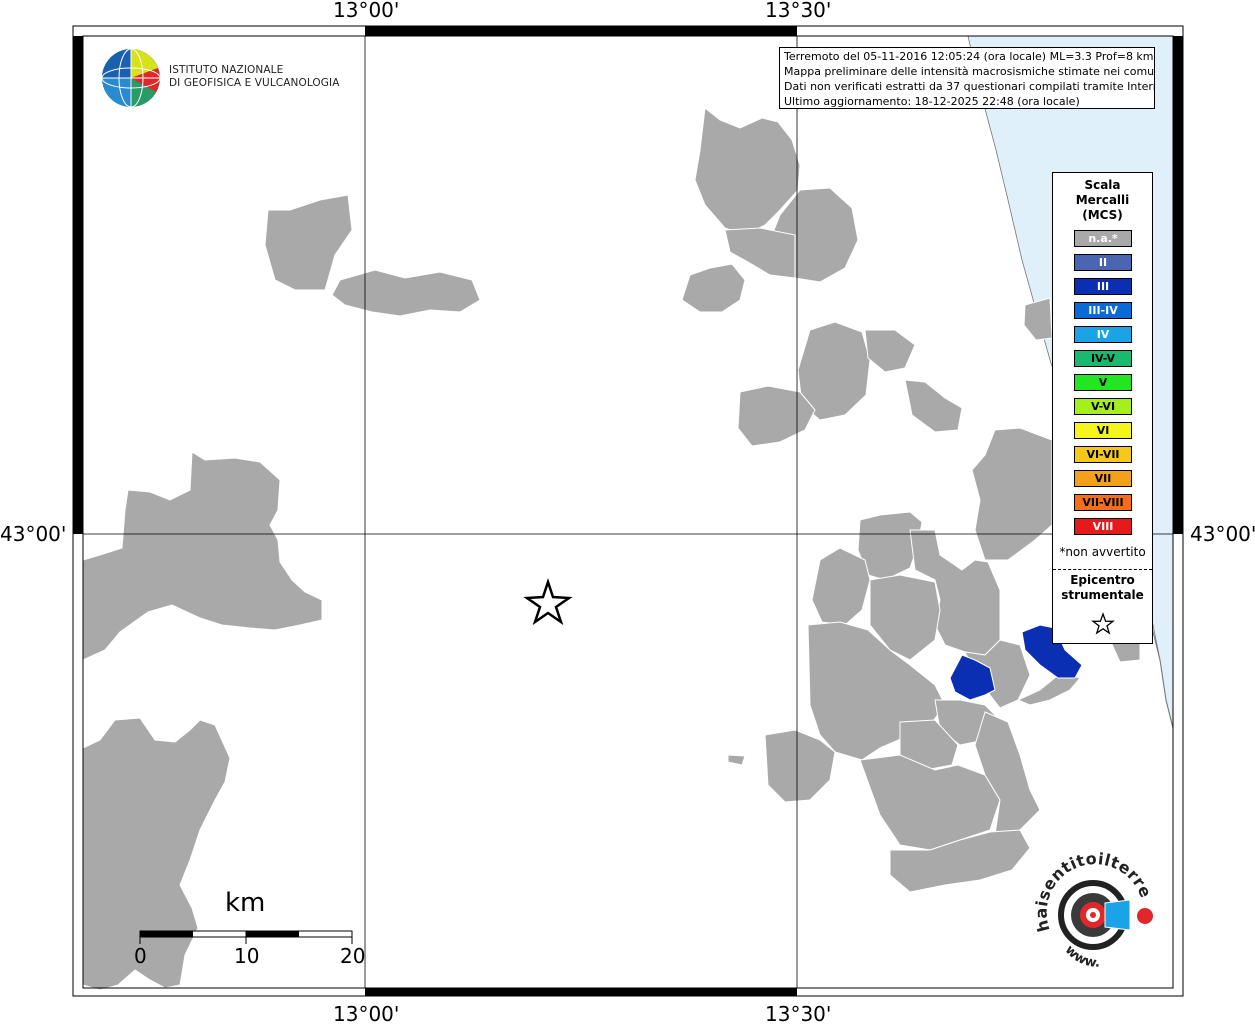 The width and height of the screenshot is (1255, 1028). I want to click on legend-star-icon, so click(1103, 623).